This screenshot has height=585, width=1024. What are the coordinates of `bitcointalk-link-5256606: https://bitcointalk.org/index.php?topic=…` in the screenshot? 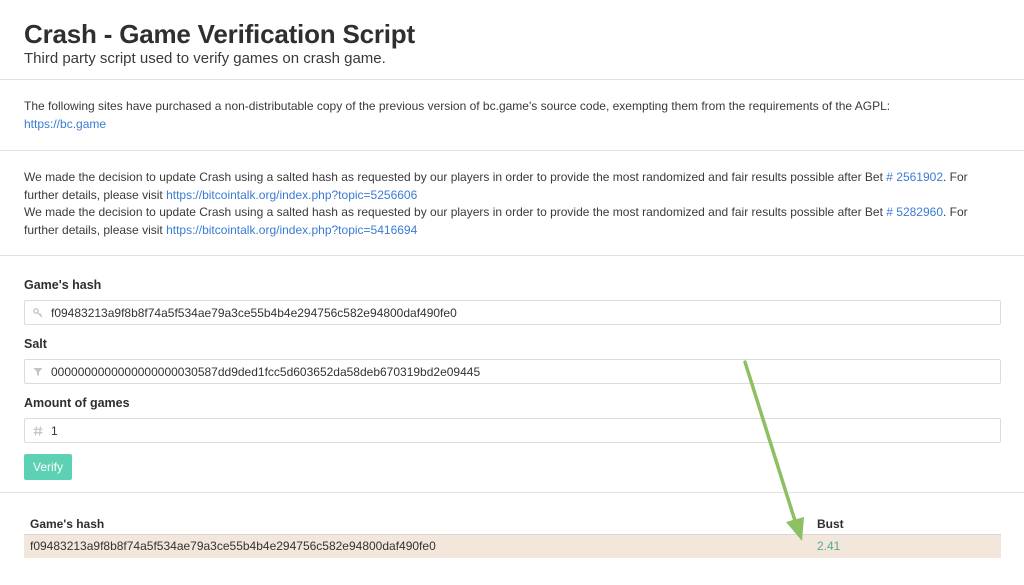 It's located at (291, 195).